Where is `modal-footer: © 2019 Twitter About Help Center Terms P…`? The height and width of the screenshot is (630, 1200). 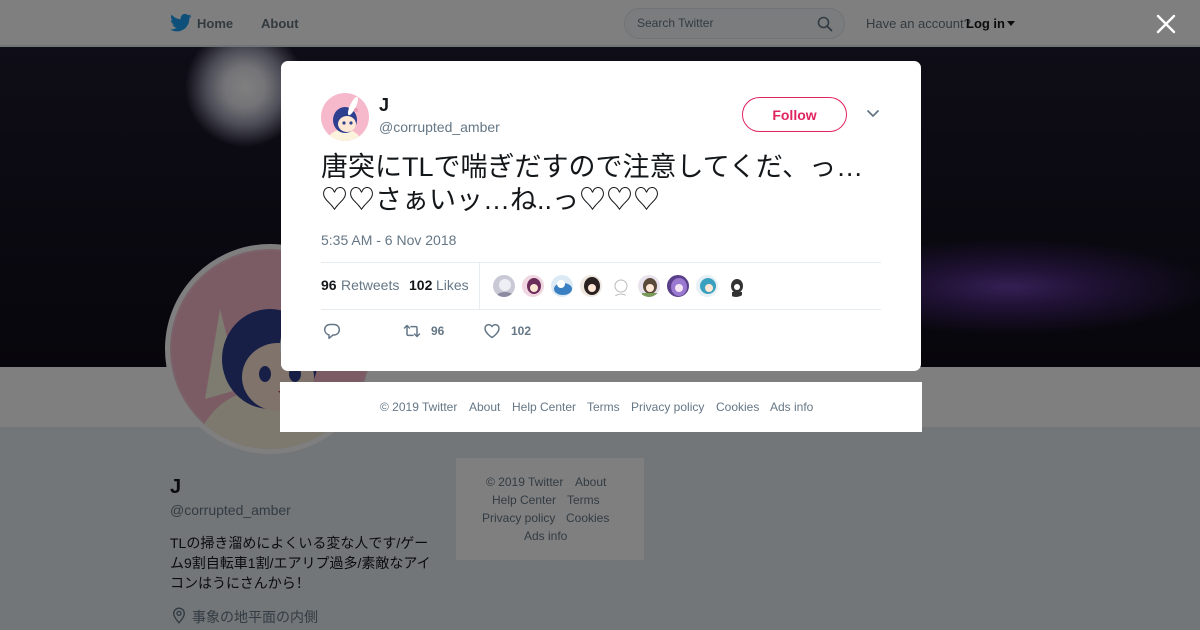
modal-footer: © 2019 Twitter About Help Center Terms P… is located at coordinates (601, 407).